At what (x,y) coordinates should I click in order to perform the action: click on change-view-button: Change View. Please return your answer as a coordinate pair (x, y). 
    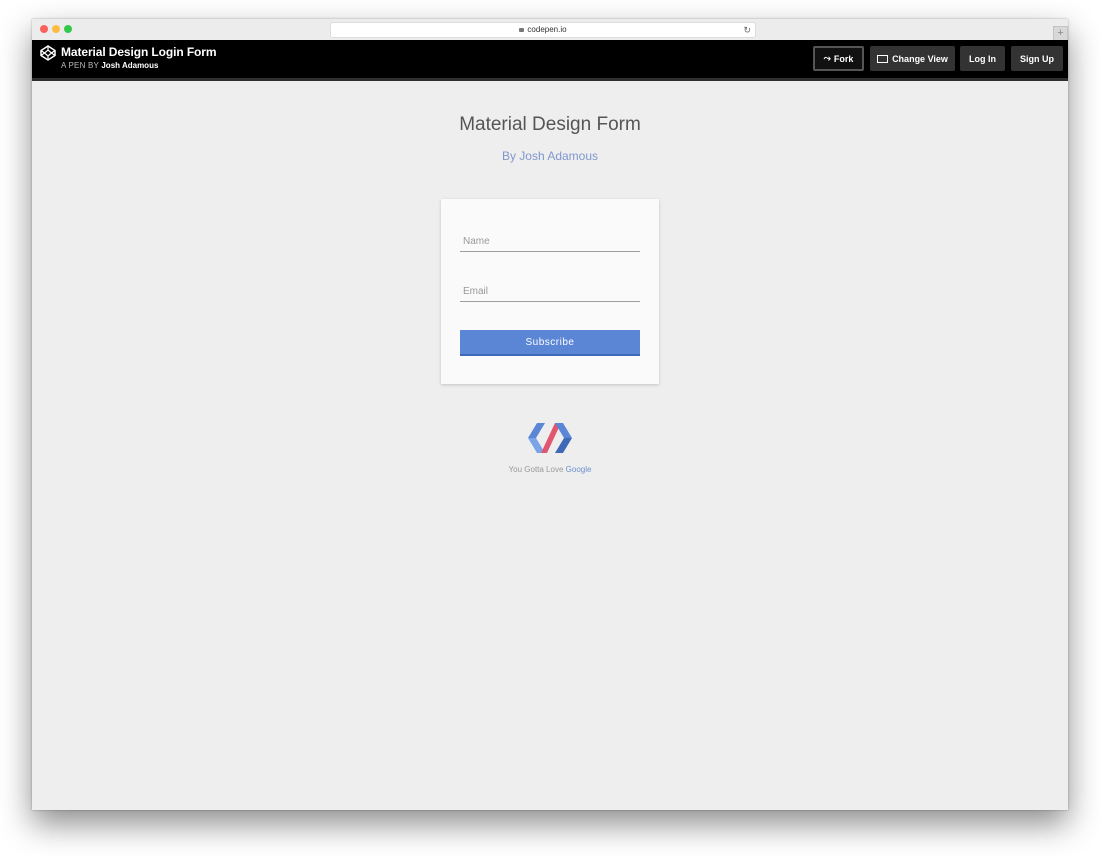
    Looking at the image, I should click on (912, 58).